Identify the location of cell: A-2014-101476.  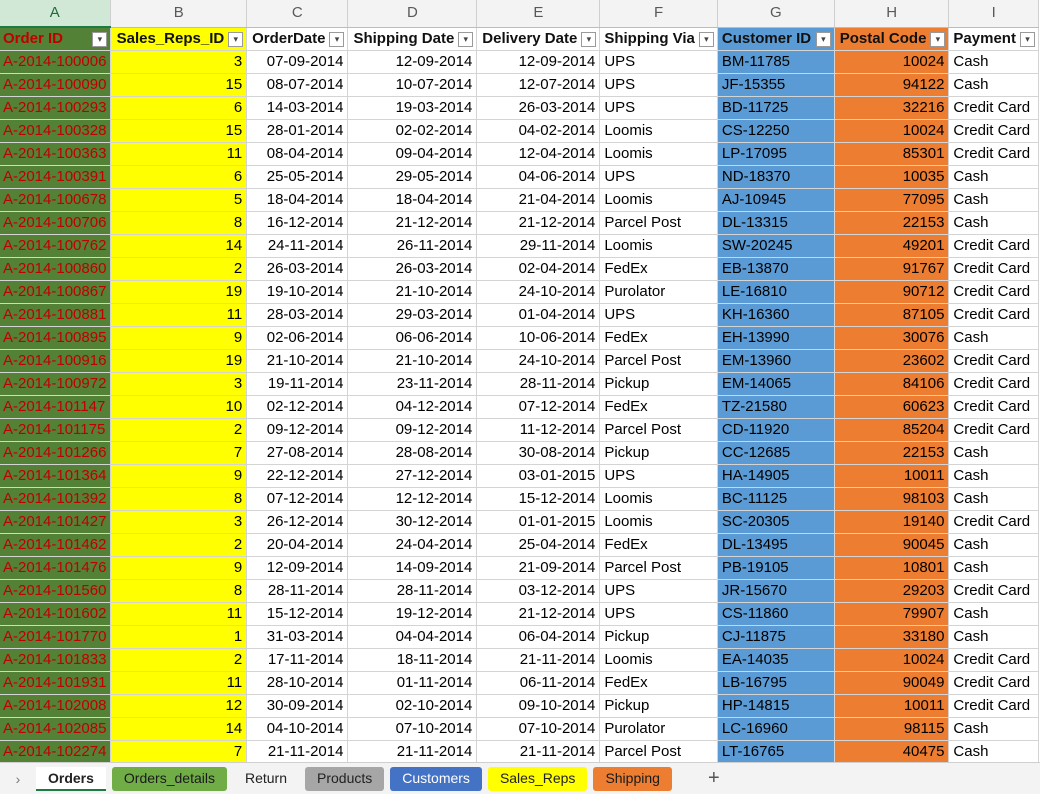
(56, 568).